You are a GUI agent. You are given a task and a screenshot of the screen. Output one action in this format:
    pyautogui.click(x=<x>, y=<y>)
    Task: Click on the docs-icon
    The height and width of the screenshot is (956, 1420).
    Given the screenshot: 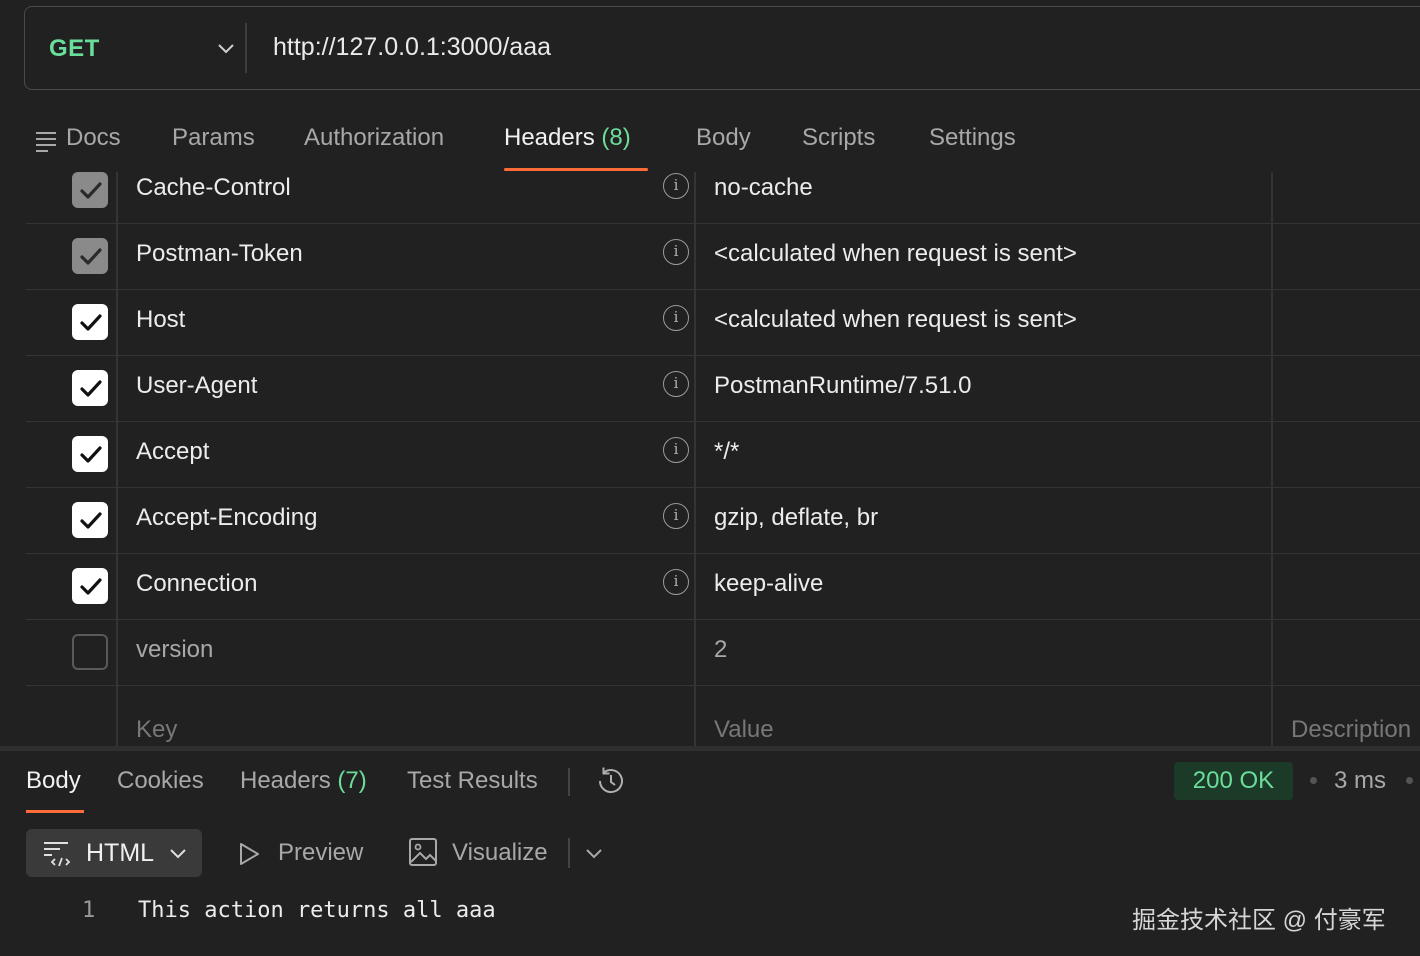 What is the action you would take?
    pyautogui.click(x=46, y=141)
    